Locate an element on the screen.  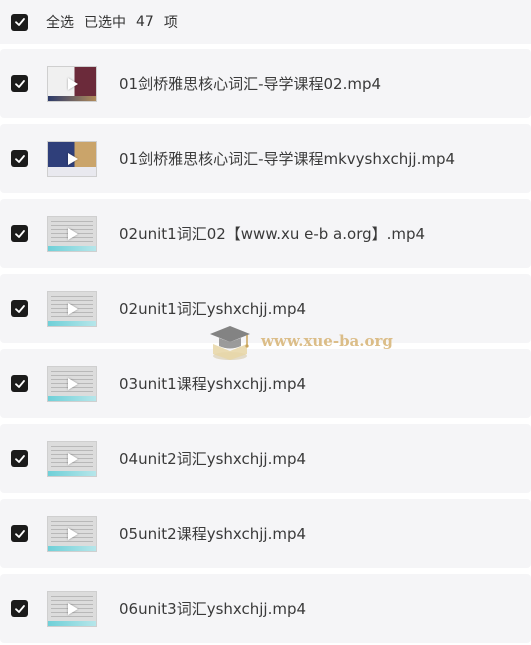
file-row: 01剑桥雅思核心词汇-导学课程02.mp4 is located at coordinates (265, 83).